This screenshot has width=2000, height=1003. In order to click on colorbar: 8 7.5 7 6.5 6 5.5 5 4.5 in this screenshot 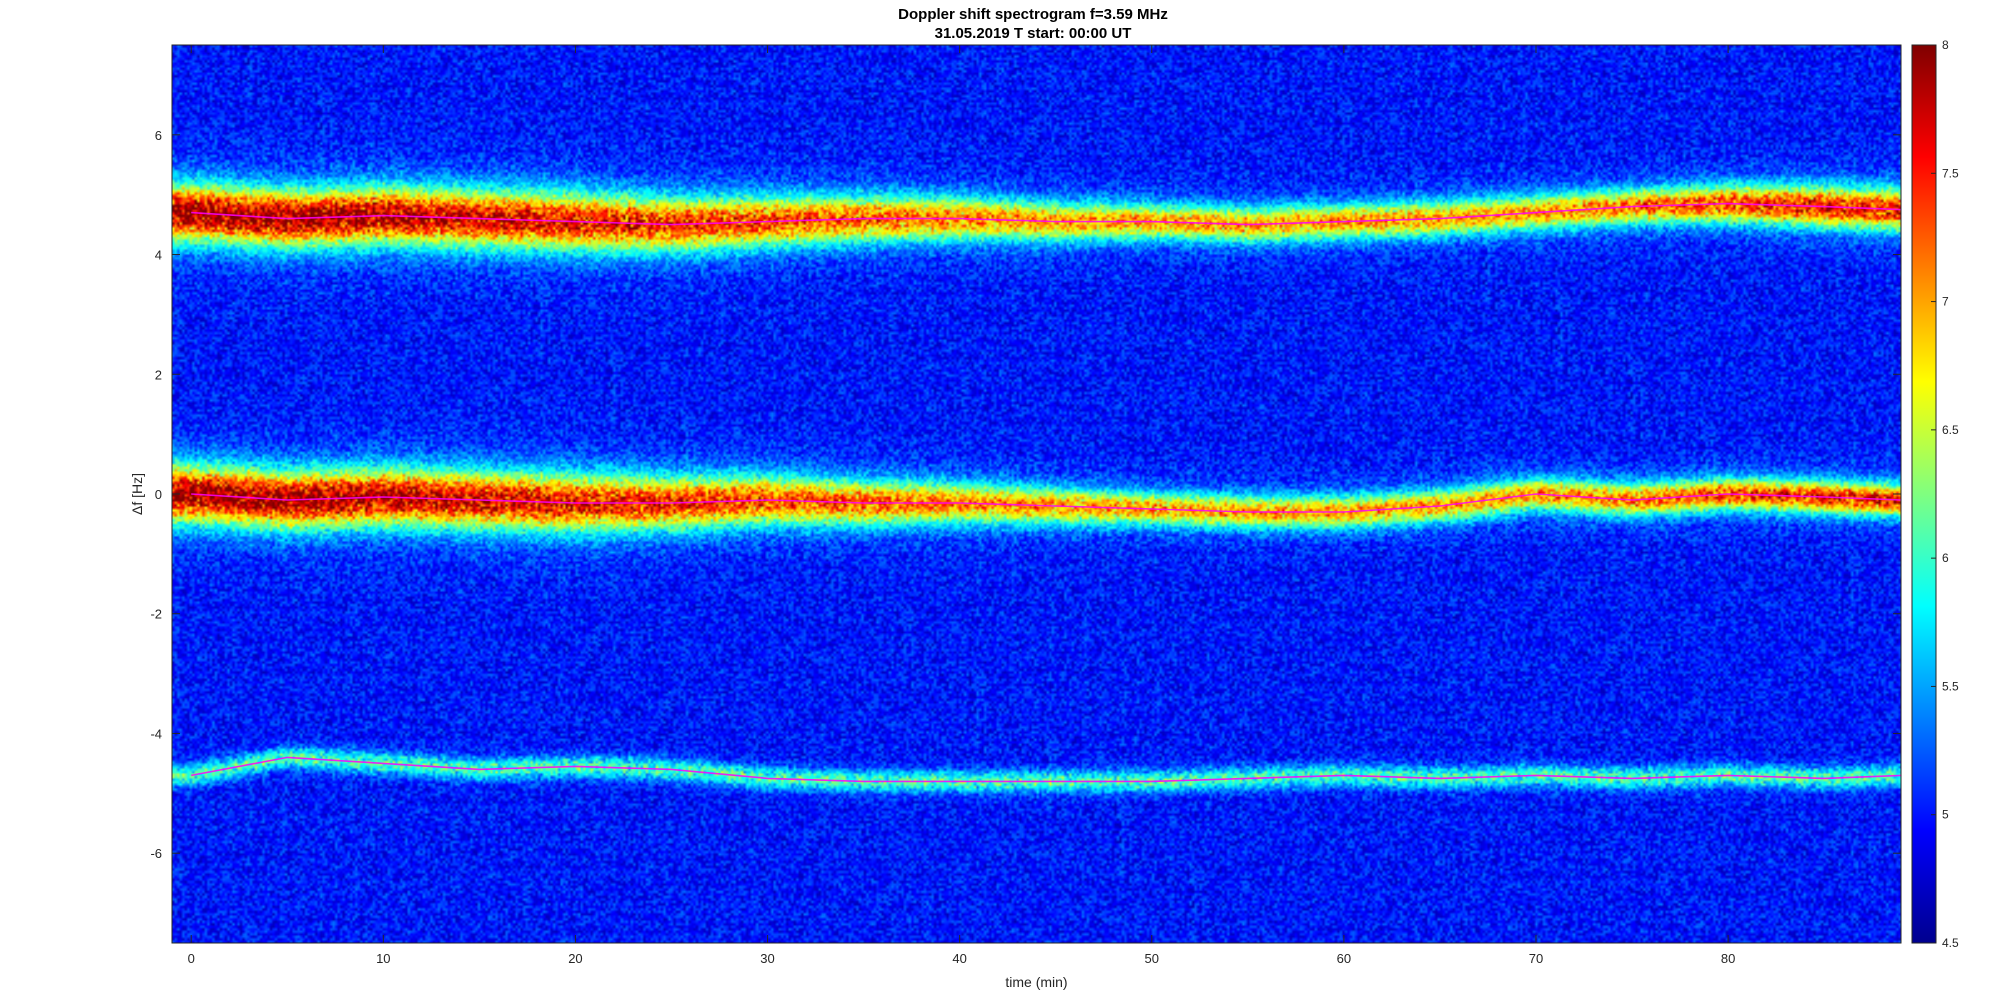, I will do `click(1935, 494)`.